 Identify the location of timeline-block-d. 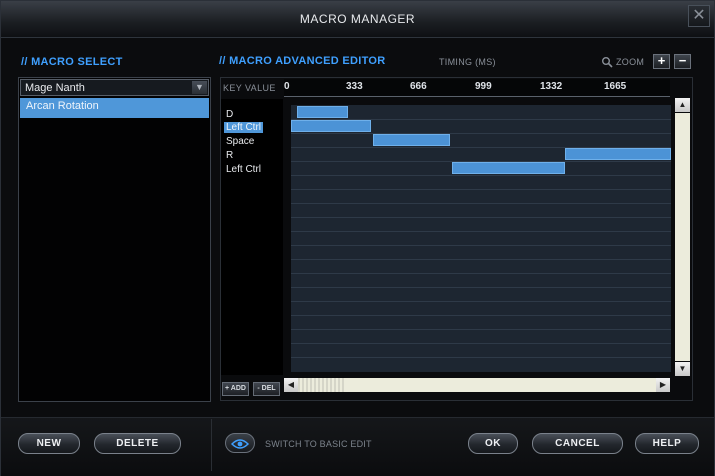
(322, 112).